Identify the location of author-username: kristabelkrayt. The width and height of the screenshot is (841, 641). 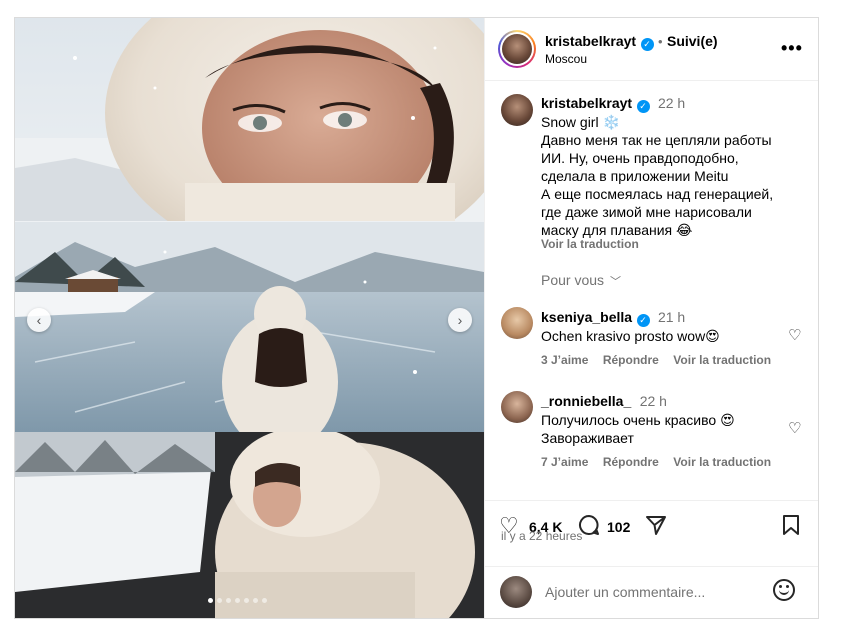
(590, 41).